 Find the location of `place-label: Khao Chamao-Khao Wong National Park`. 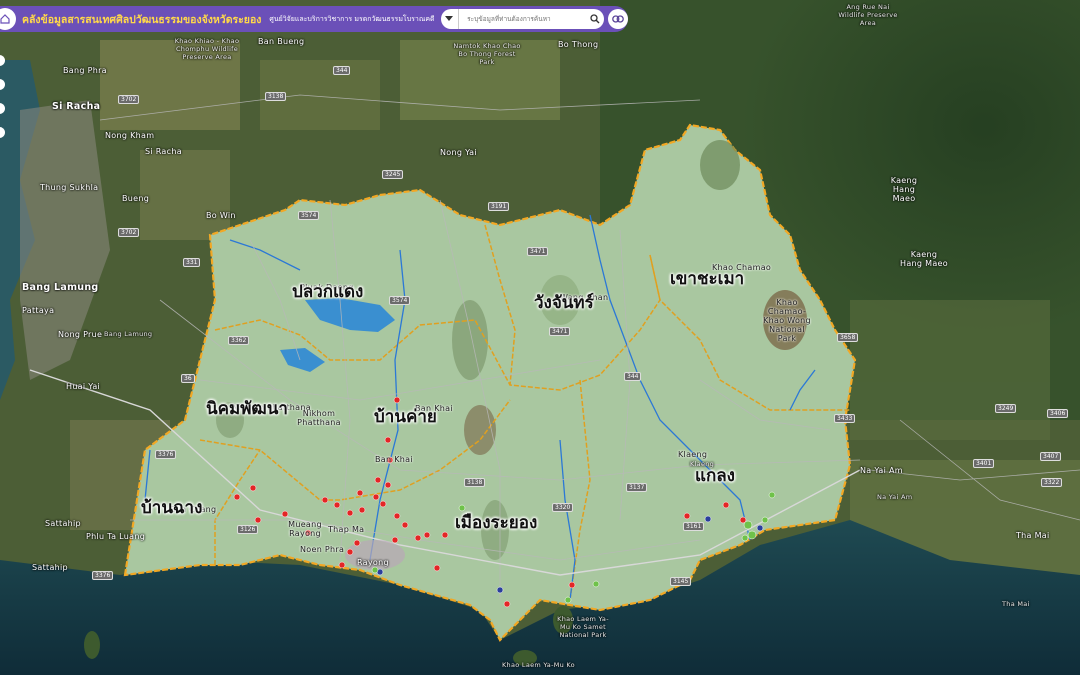

place-label: Khao Chamao-Khao Wong National Park is located at coordinates (787, 320).